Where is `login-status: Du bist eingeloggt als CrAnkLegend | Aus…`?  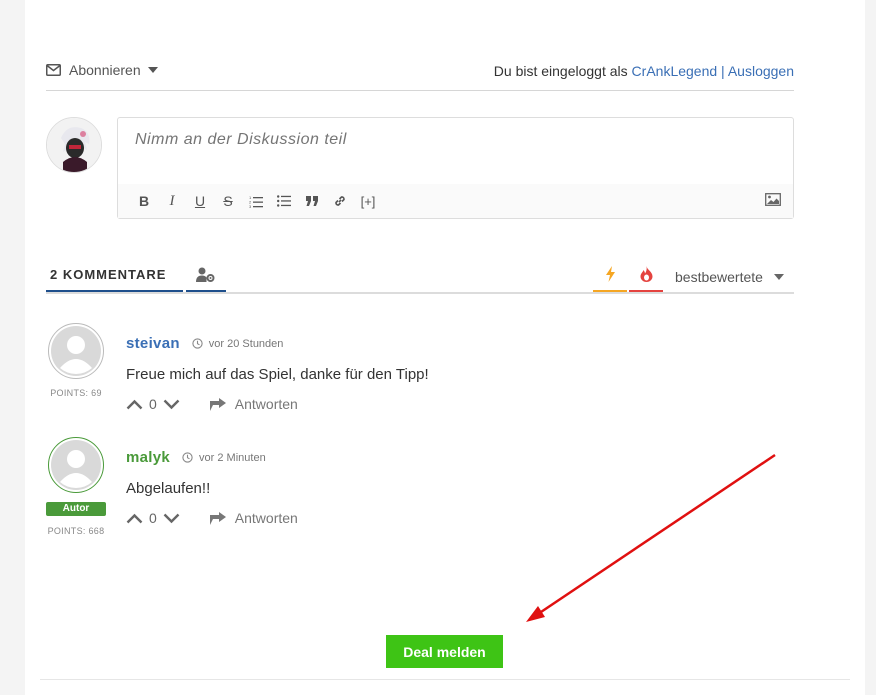 login-status: Du bist eingeloggt als CrAnkLegend | Aus… is located at coordinates (644, 71).